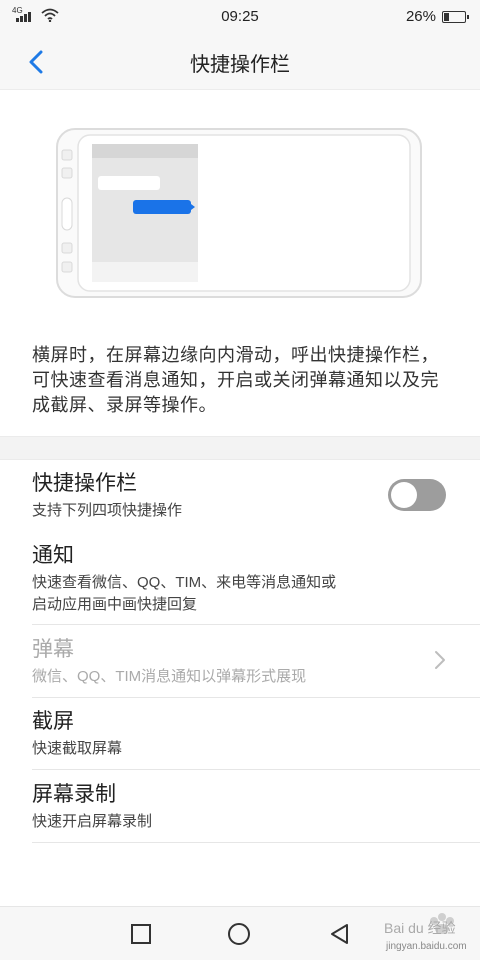 The image size is (480, 960). What do you see at coordinates (53, 649) in the screenshot?
I see `setting-title: 弹幕` at bounding box center [53, 649].